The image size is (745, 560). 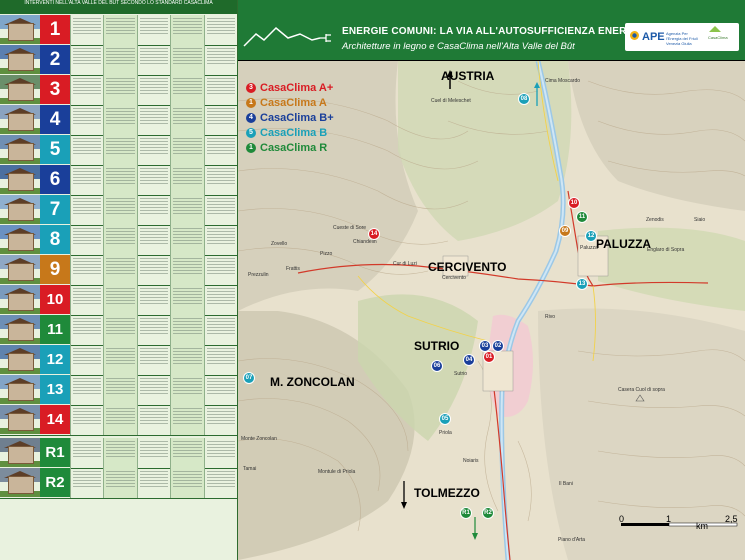 What do you see at coordinates (445, 419) in the screenshot?
I see `project-marker-05: 05` at bounding box center [445, 419].